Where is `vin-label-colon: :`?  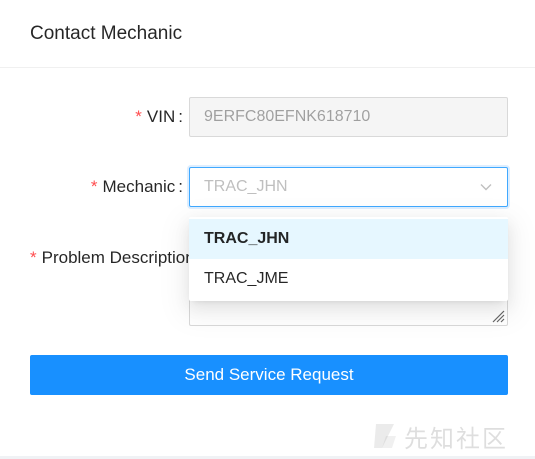
vin-label-colon: : is located at coordinates (180, 116).